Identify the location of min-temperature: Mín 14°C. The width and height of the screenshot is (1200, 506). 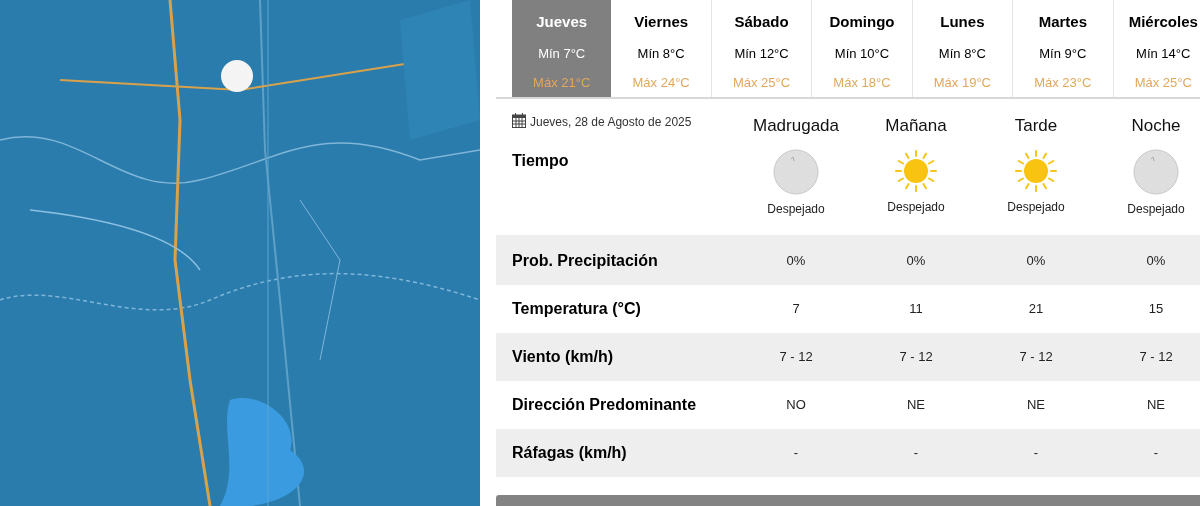
(1163, 53).